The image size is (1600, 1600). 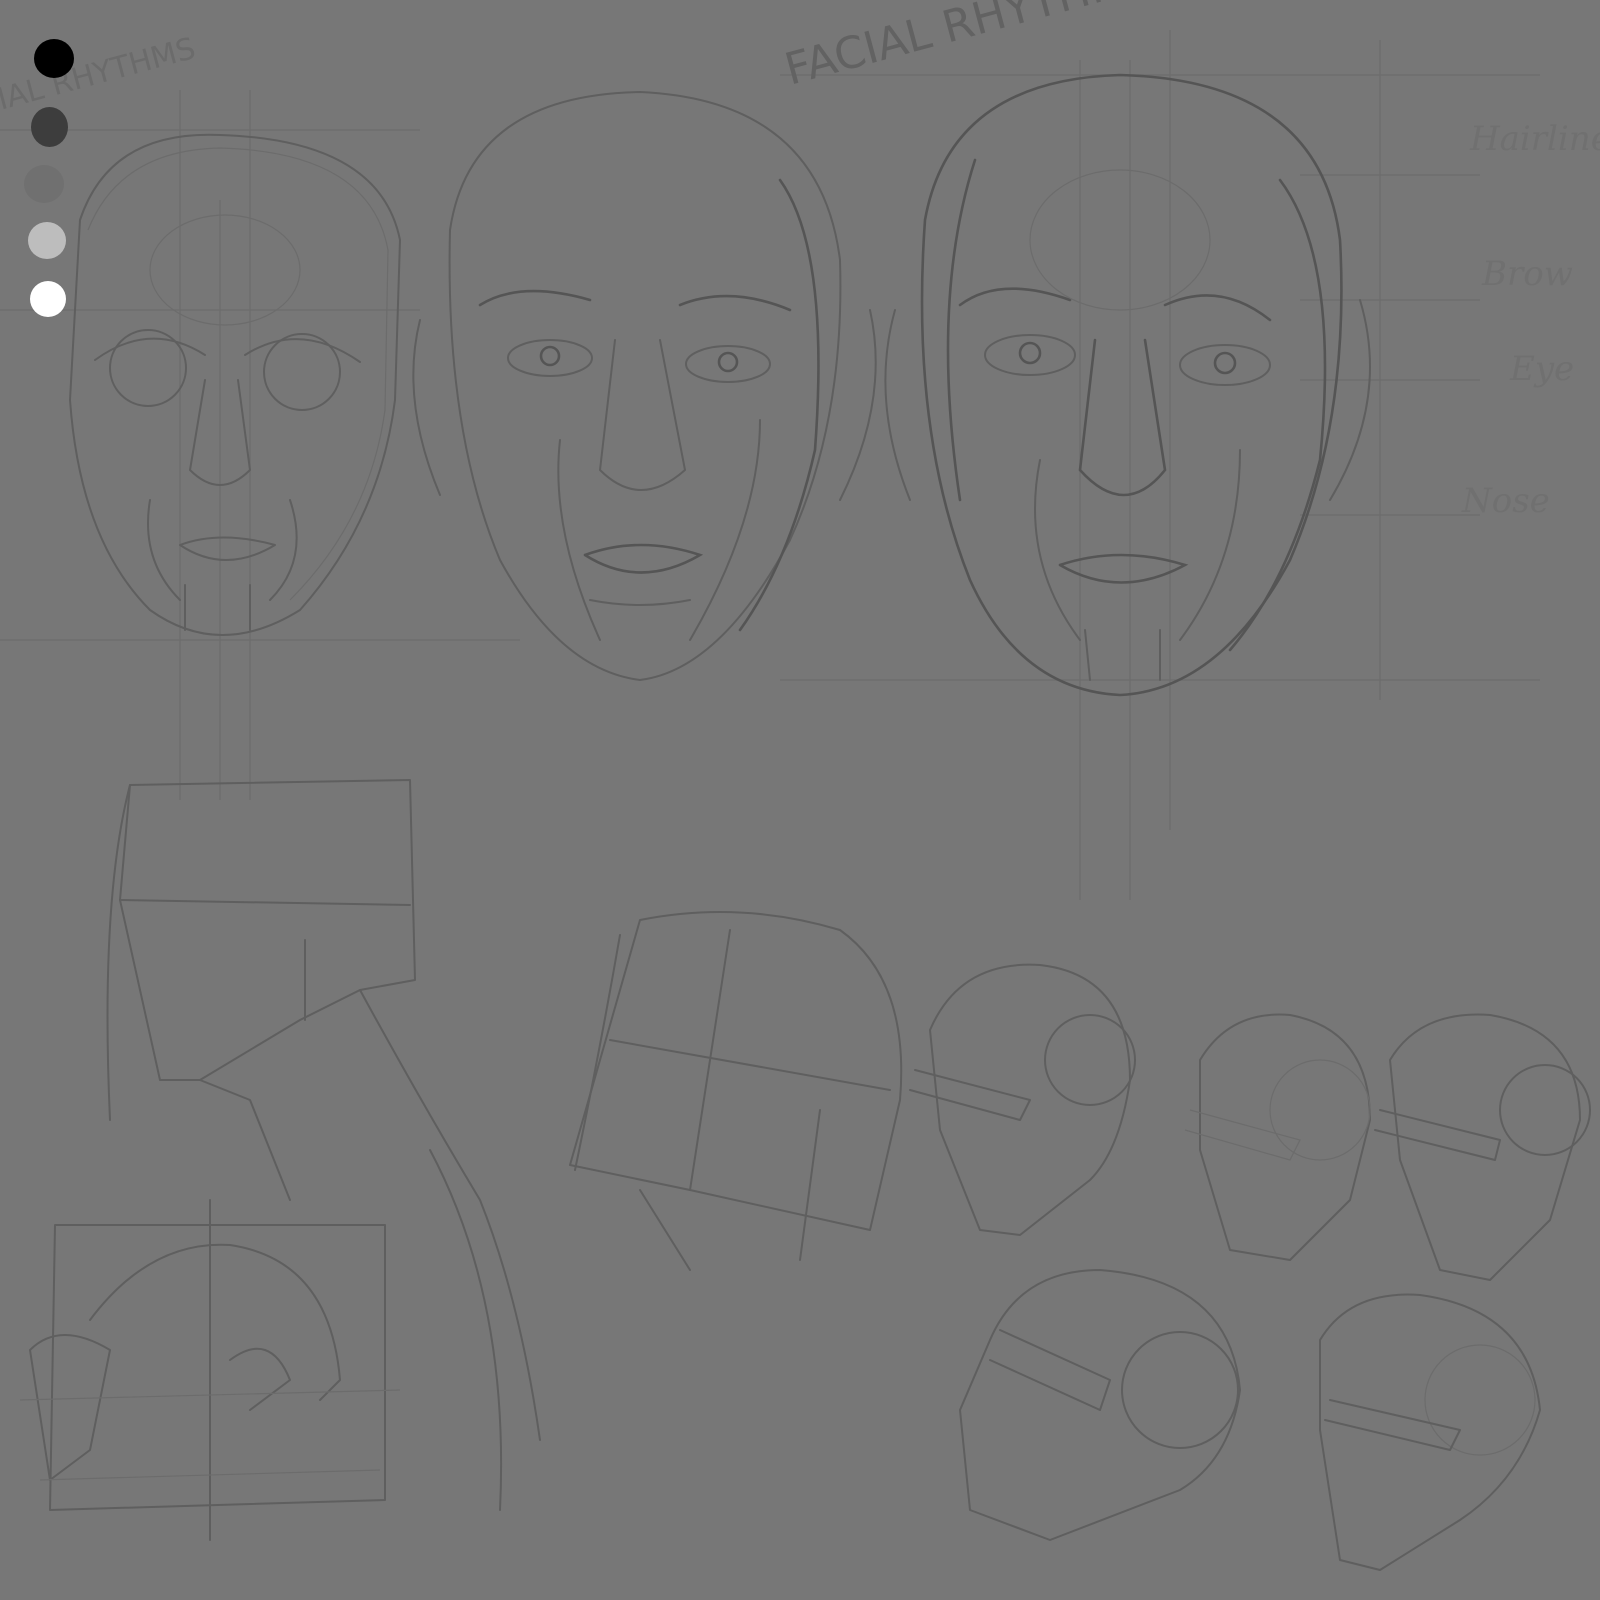 I want to click on label-hairline: Hairline, so click(x=1534, y=139).